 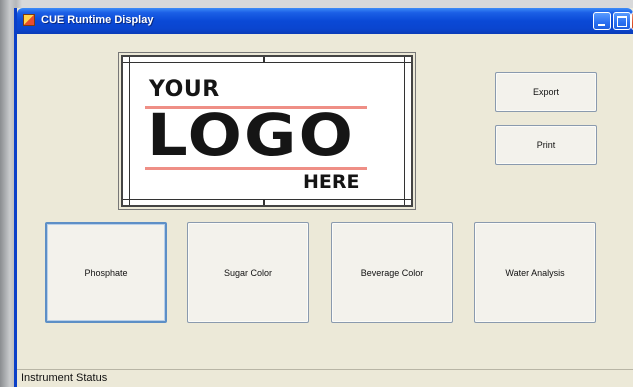 I want to click on logo-text-main: LOGO, so click(x=251, y=135).